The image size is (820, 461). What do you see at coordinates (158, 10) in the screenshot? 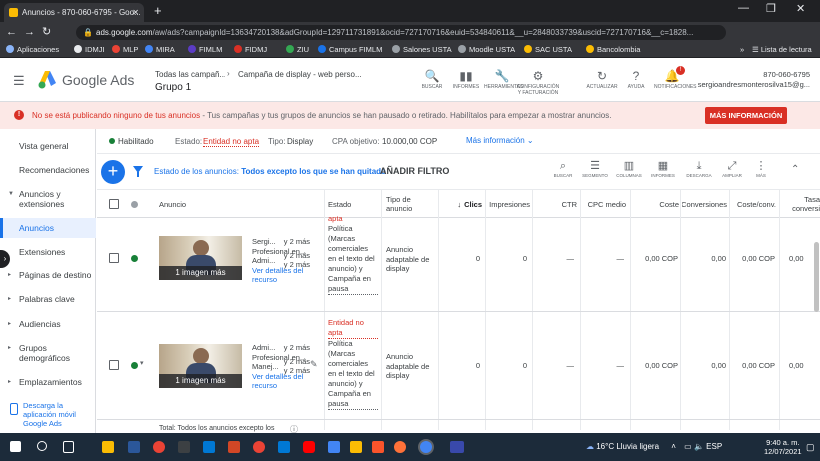
I see `new-tab-button: +` at bounding box center [158, 10].